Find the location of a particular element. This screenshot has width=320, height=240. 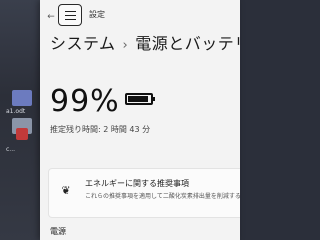

leaf-icon: ❦ is located at coordinates (66, 190).